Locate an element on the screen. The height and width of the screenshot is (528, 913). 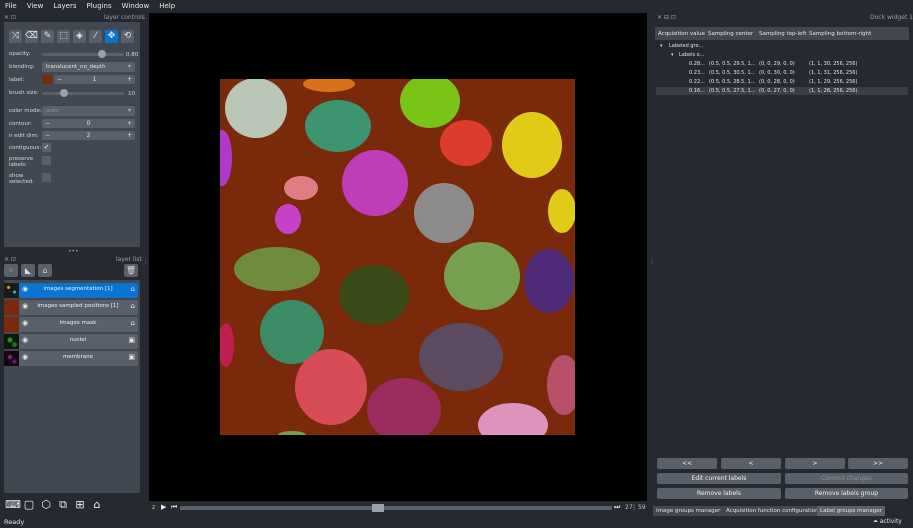
layer-thumbnail is located at coordinates (11, 290).